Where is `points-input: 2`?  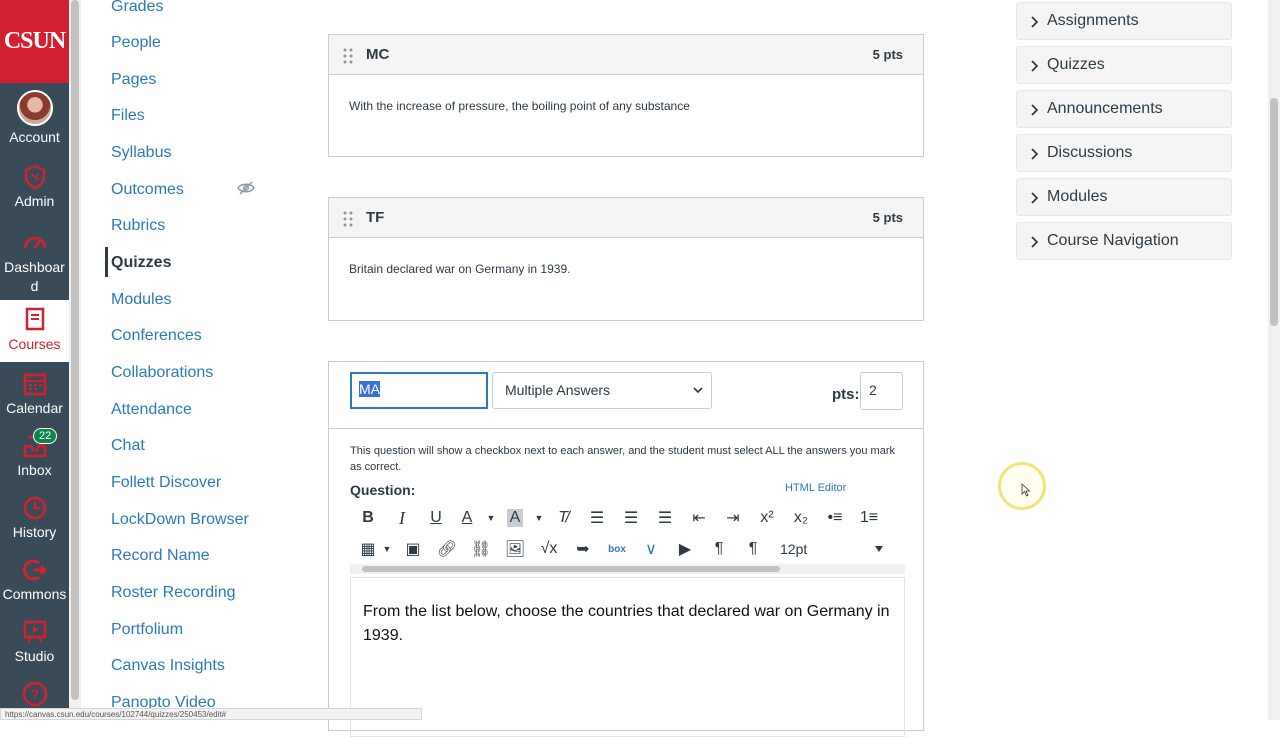 points-input: 2 is located at coordinates (881, 391).